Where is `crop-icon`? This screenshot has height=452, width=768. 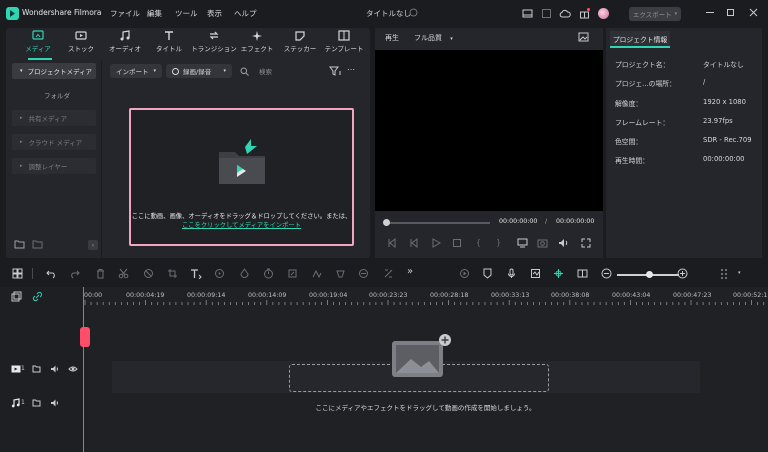
crop-icon is located at coordinates (173, 274).